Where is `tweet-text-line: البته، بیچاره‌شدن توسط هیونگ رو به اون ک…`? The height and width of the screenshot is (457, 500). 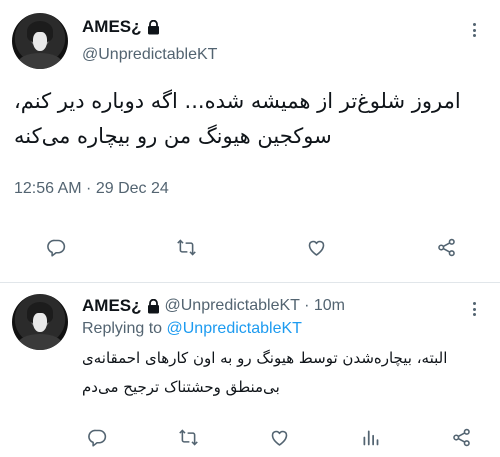 tweet-text-line: البته، بیچاره‌شدن توسط هیونگ رو به اون ک… is located at coordinates (265, 358).